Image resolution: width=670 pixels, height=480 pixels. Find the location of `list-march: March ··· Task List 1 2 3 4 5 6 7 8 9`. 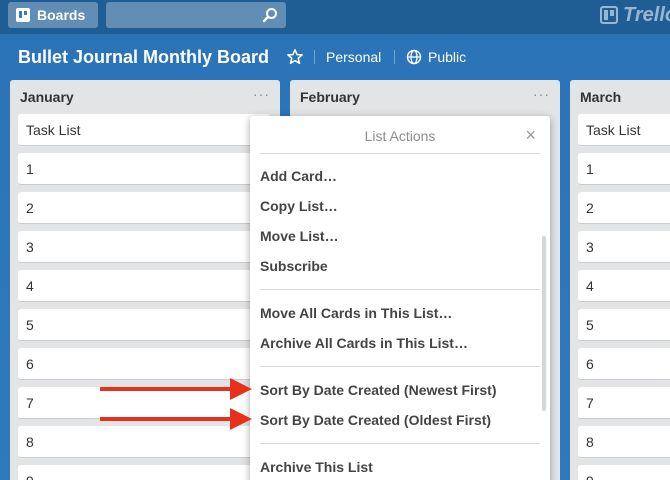

list-march: March ··· Task List 1 2 3 4 5 6 7 8 9 is located at coordinates (620, 280).